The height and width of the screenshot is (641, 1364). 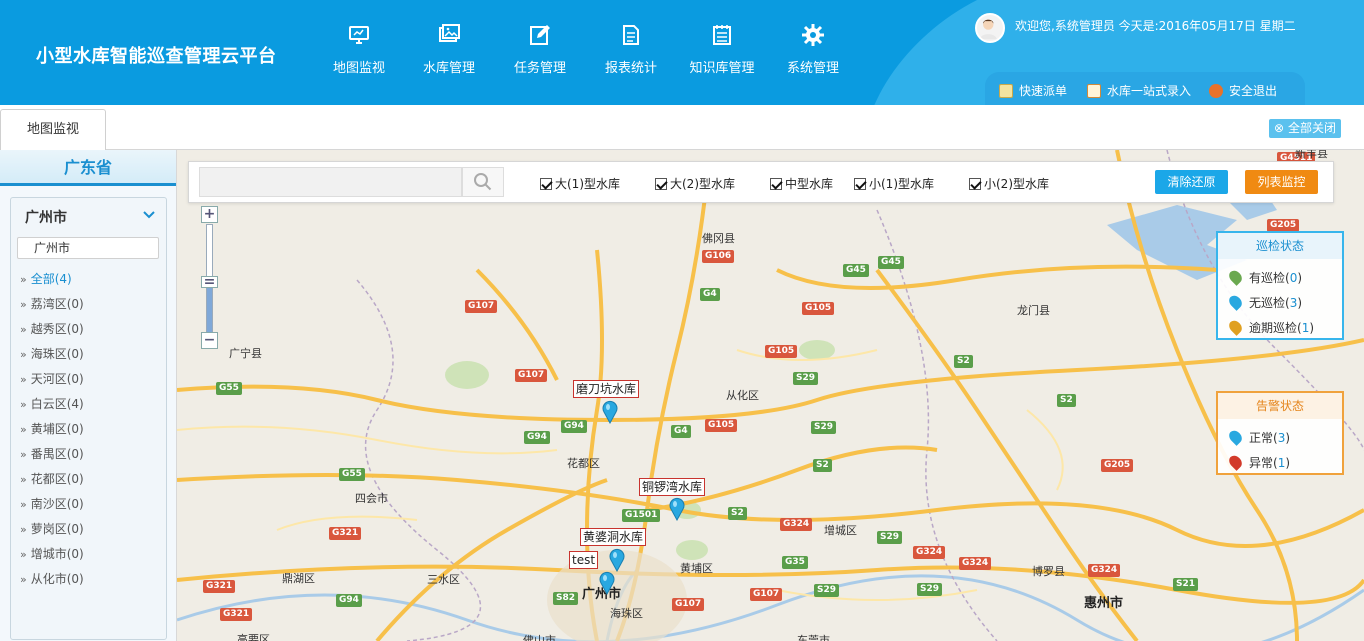 What do you see at coordinates (209, 282) in the screenshot?
I see `zoom-handle: =` at bounding box center [209, 282].